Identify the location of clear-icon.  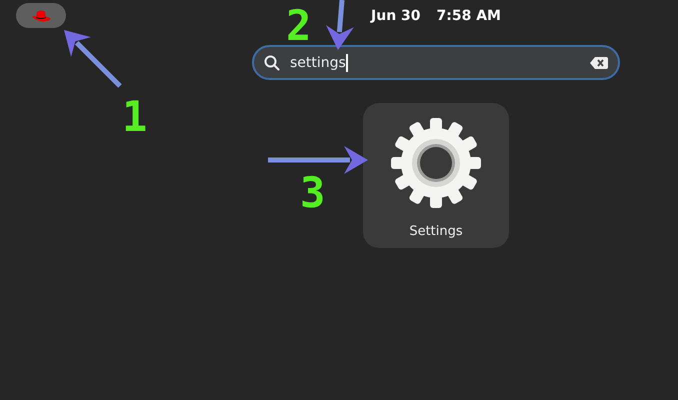
(599, 62).